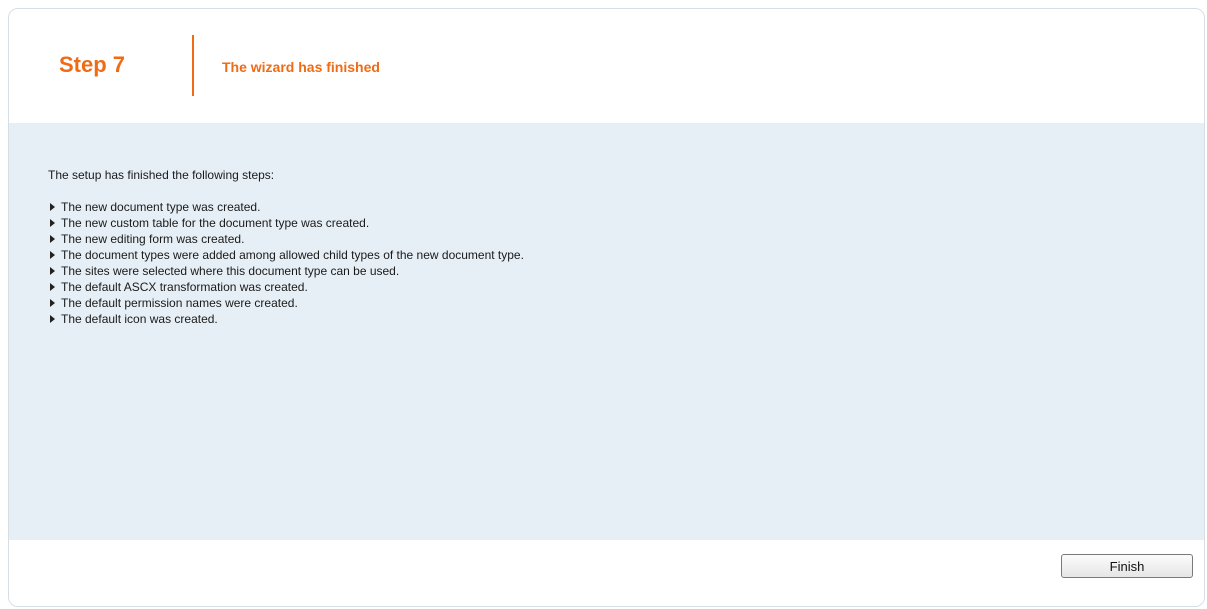 The height and width of the screenshot is (609, 1207). I want to click on list-item: The new editing form was created., so click(286, 239).